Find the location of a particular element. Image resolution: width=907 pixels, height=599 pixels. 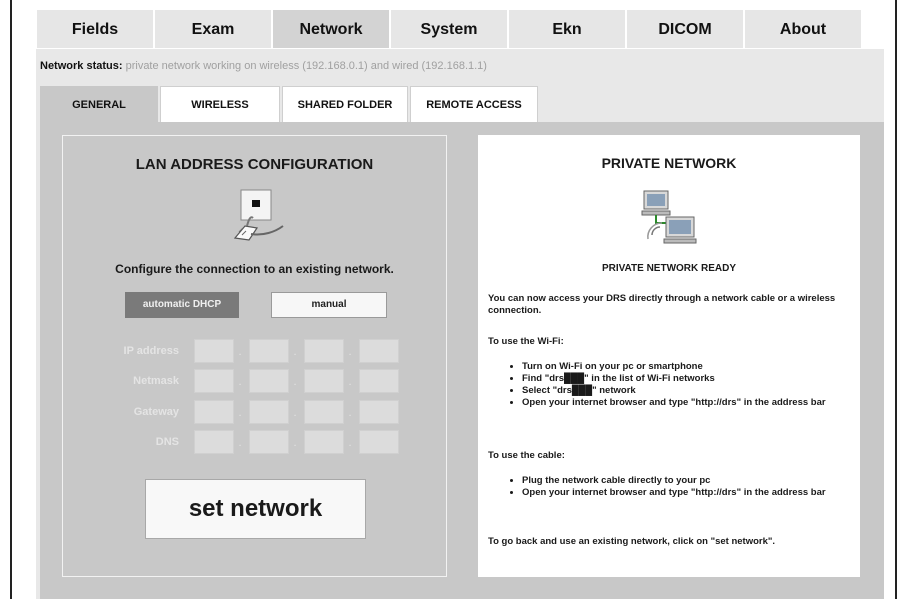

wifi-heading: To use the Wi-Fi: is located at coordinates (526, 341).